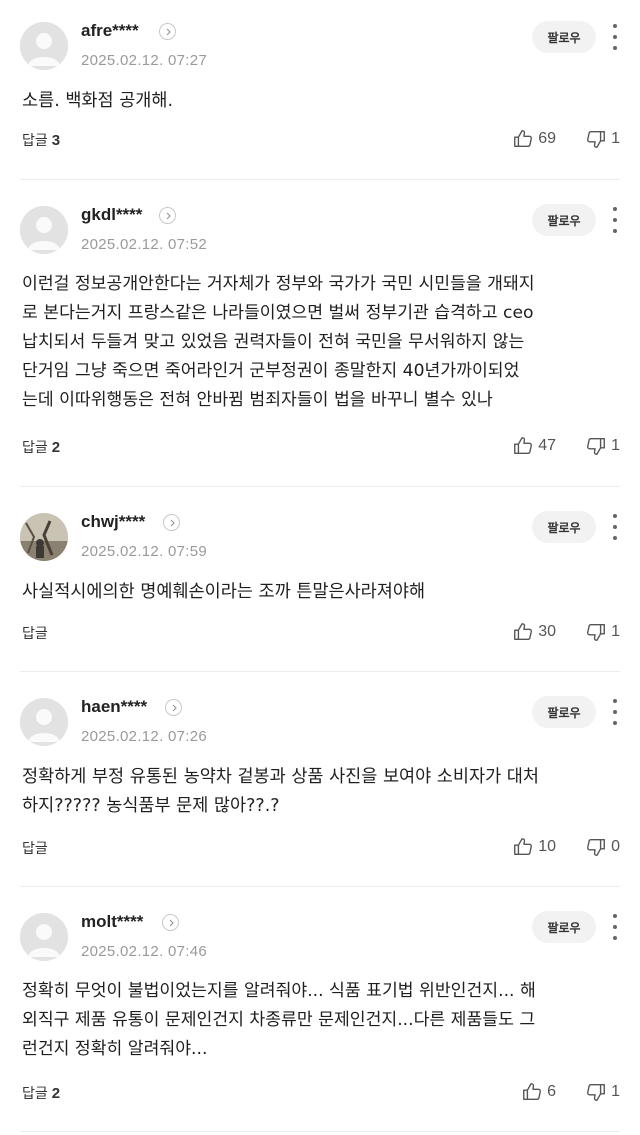 This screenshot has width=640, height=1135. What do you see at coordinates (320, 635) in the screenshot?
I see `comment-footer: 답글 30 1` at bounding box center [320, 635].